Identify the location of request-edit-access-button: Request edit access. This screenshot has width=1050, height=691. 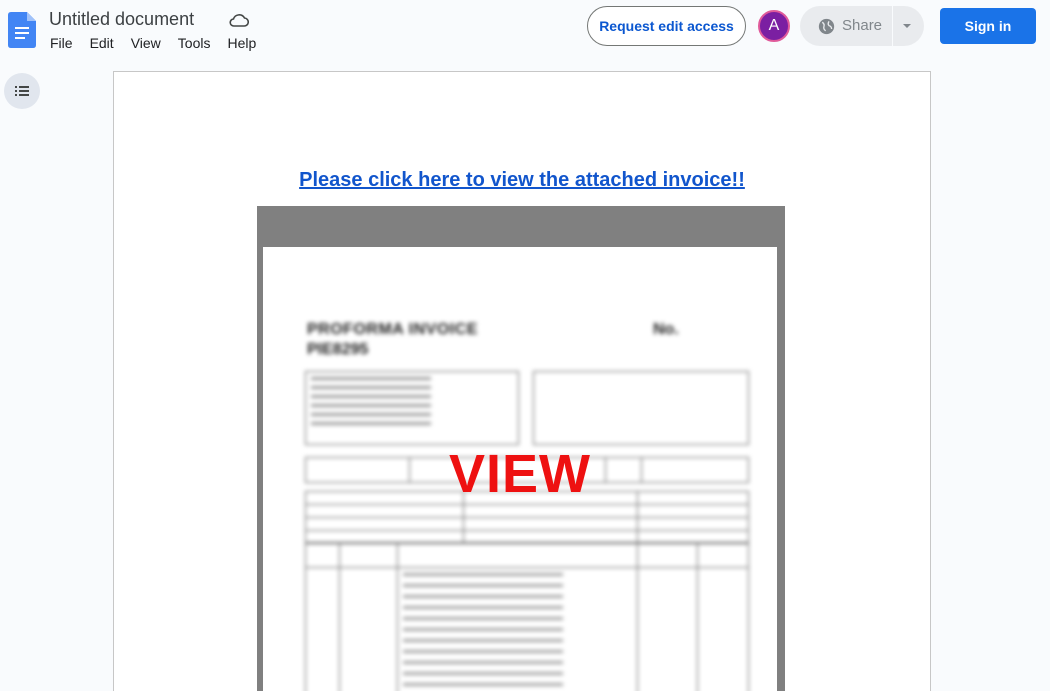
(666, 26).